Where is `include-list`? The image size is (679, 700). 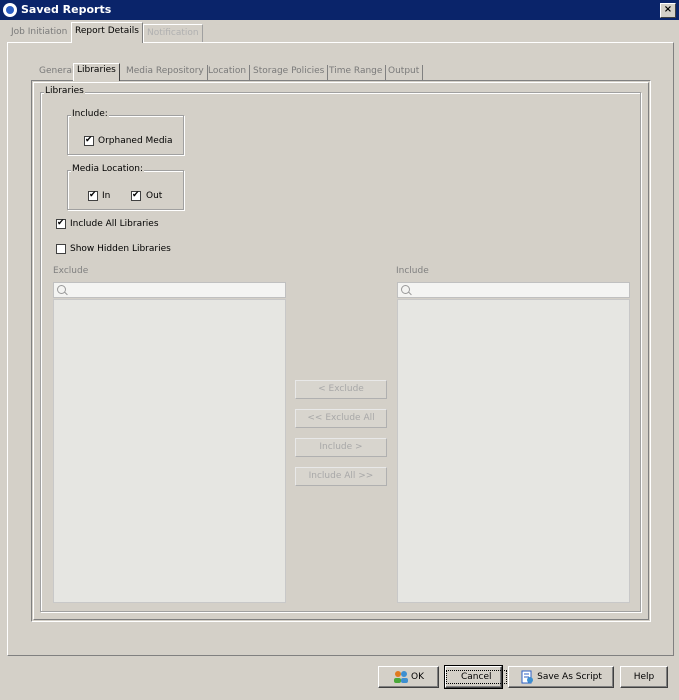
include-list is located at coordinates (513, 451).